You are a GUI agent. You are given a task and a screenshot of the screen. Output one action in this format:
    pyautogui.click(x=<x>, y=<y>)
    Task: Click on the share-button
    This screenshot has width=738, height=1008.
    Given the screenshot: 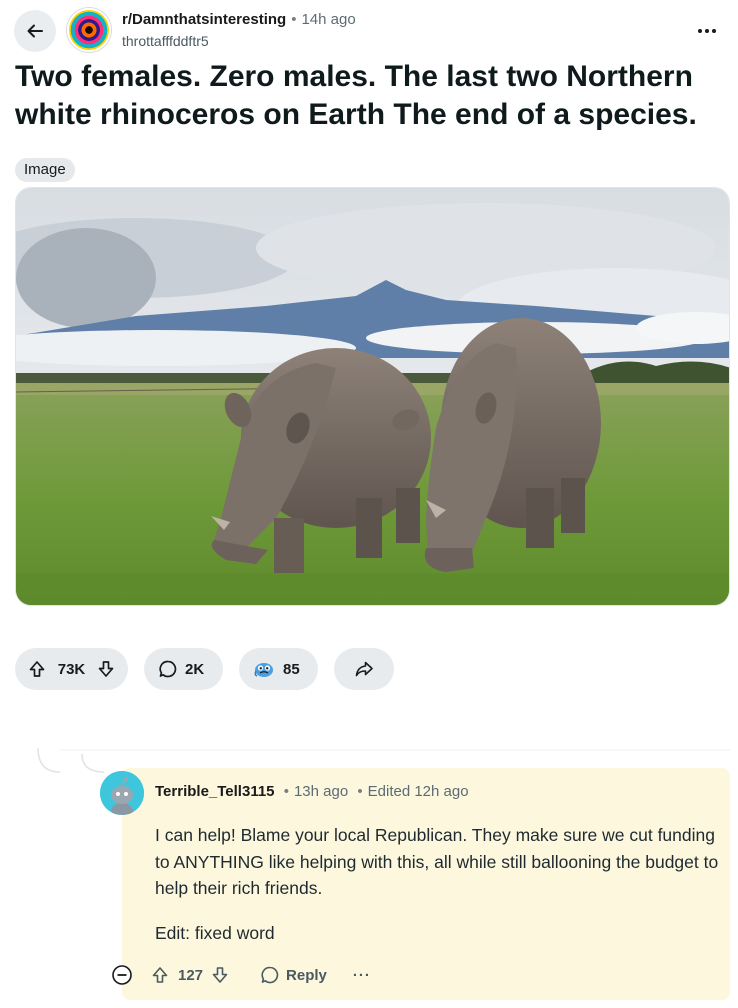 What is the action you would take?
    pyautogui.click(x=364, y=669)
    